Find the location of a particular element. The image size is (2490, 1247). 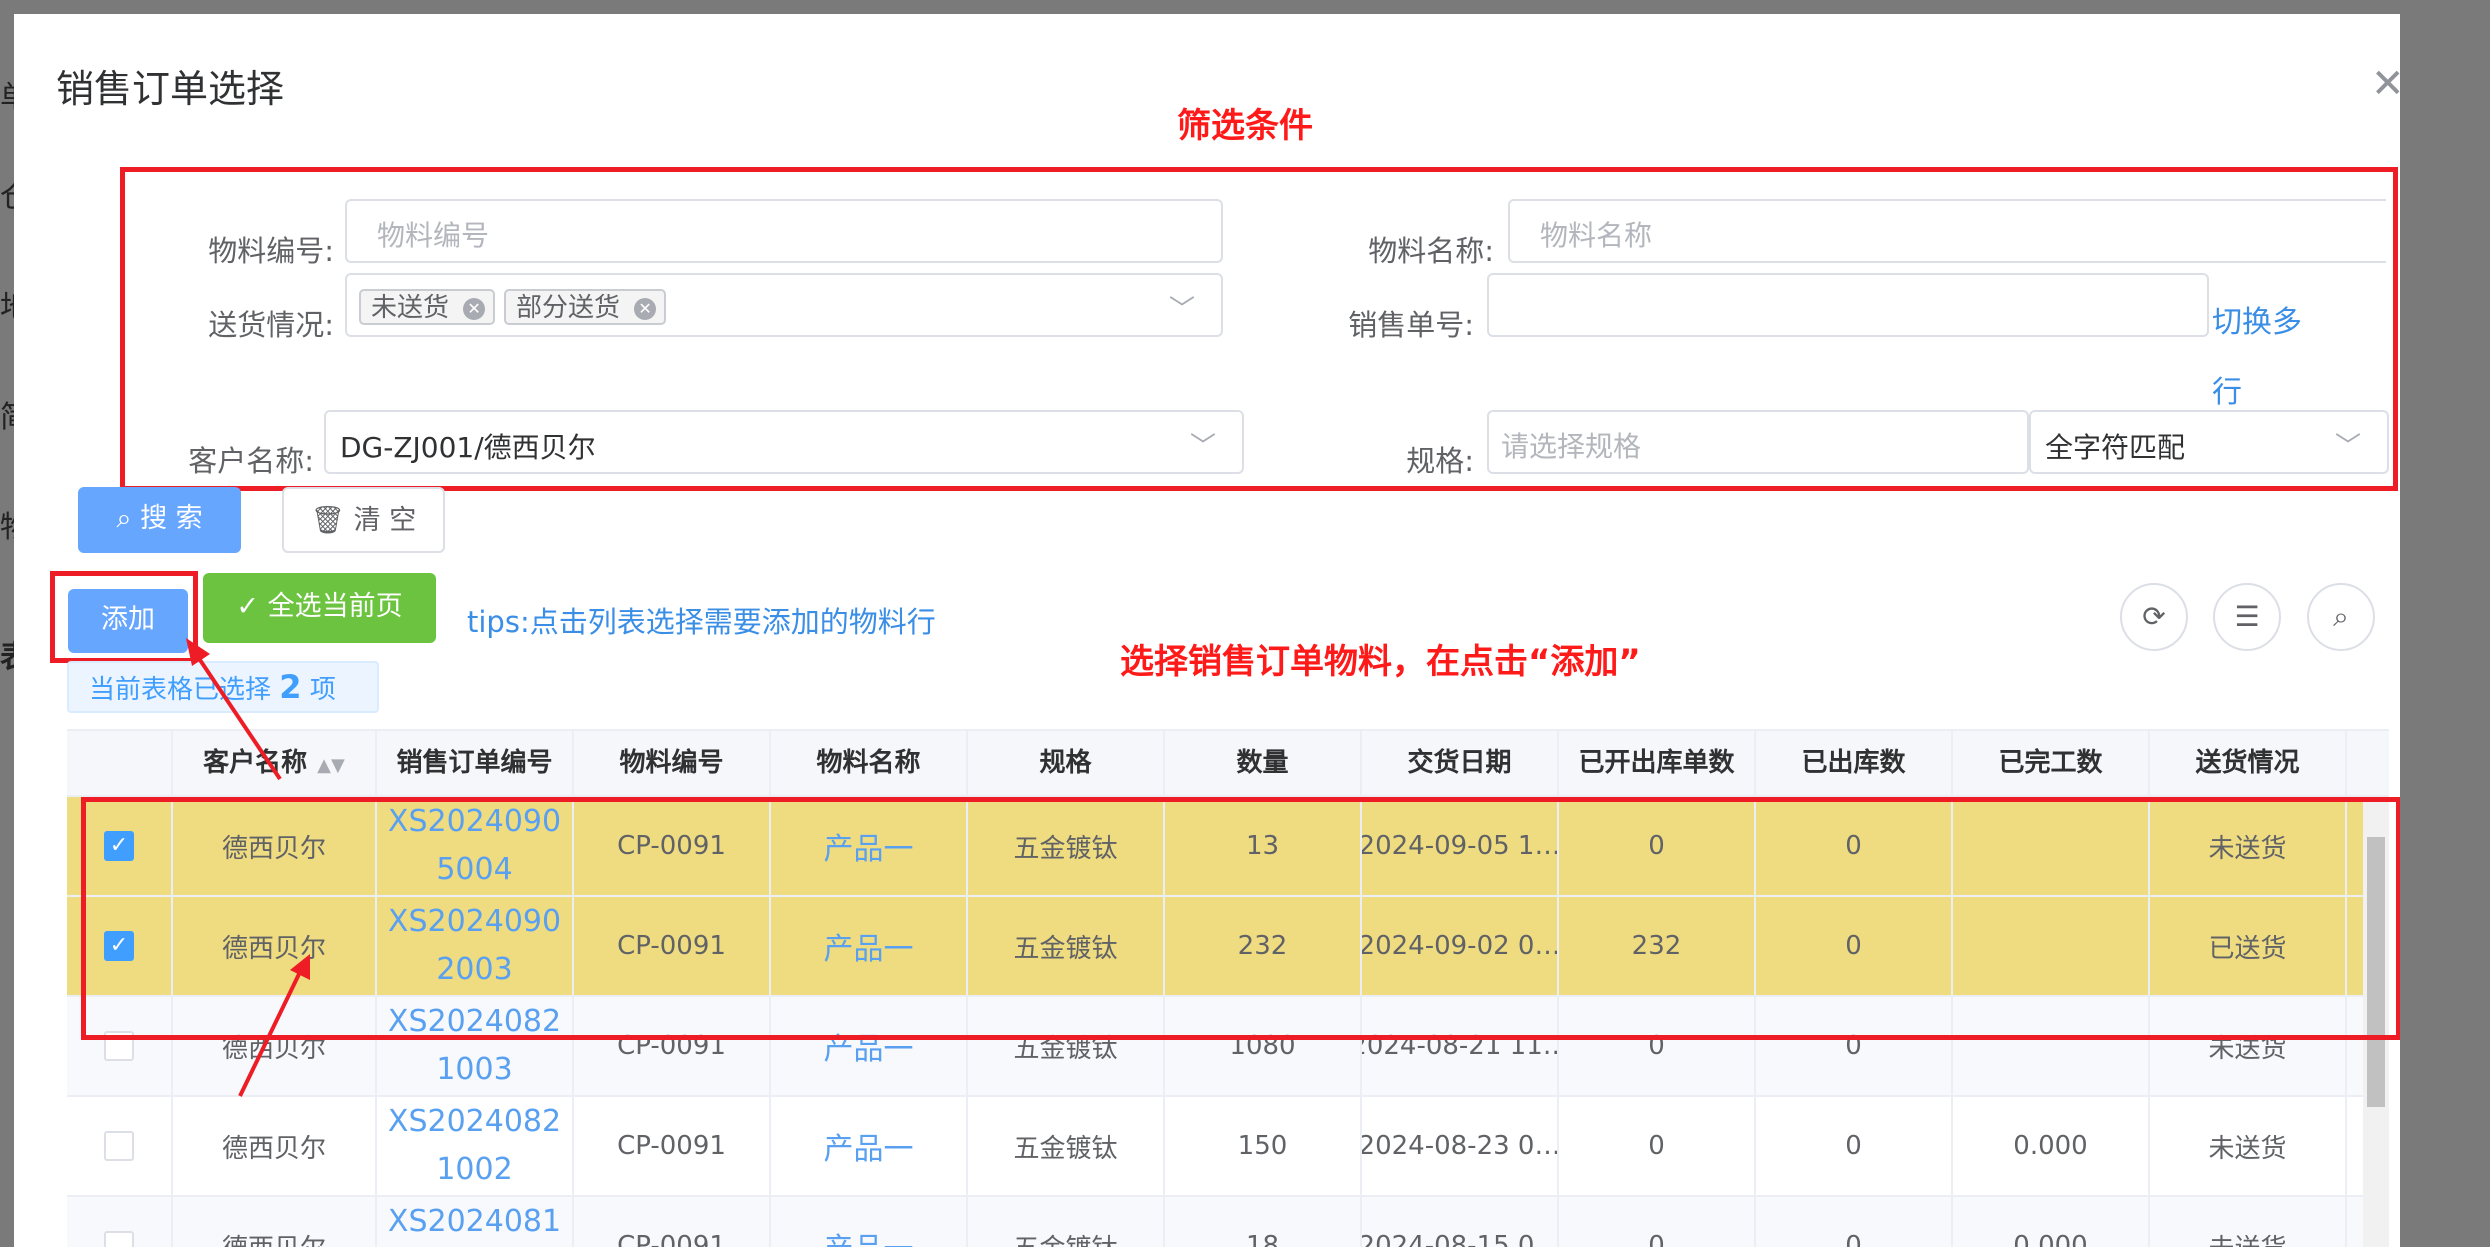

background-fragment: 单 is located at coordinates (7, 94).